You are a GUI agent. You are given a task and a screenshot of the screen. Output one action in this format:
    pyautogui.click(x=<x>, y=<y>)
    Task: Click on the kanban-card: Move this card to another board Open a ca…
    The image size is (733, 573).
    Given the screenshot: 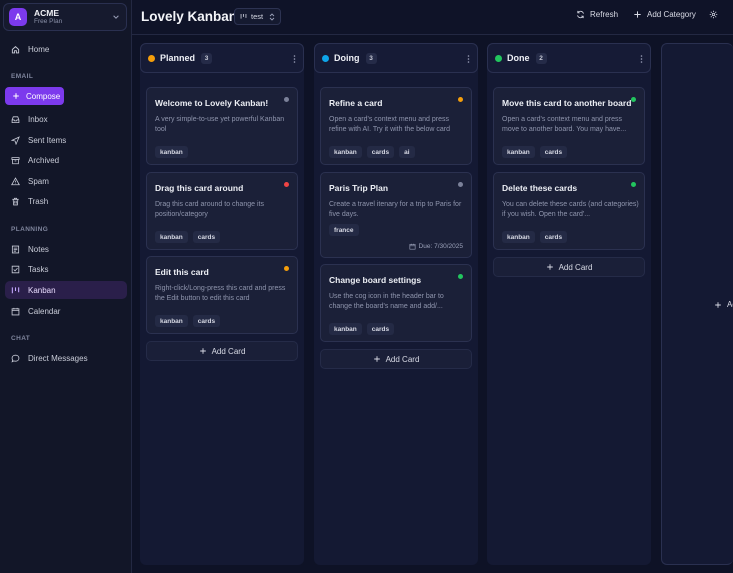 What is the action you would take?
    pyautogui.click(x=569, y=126)
    